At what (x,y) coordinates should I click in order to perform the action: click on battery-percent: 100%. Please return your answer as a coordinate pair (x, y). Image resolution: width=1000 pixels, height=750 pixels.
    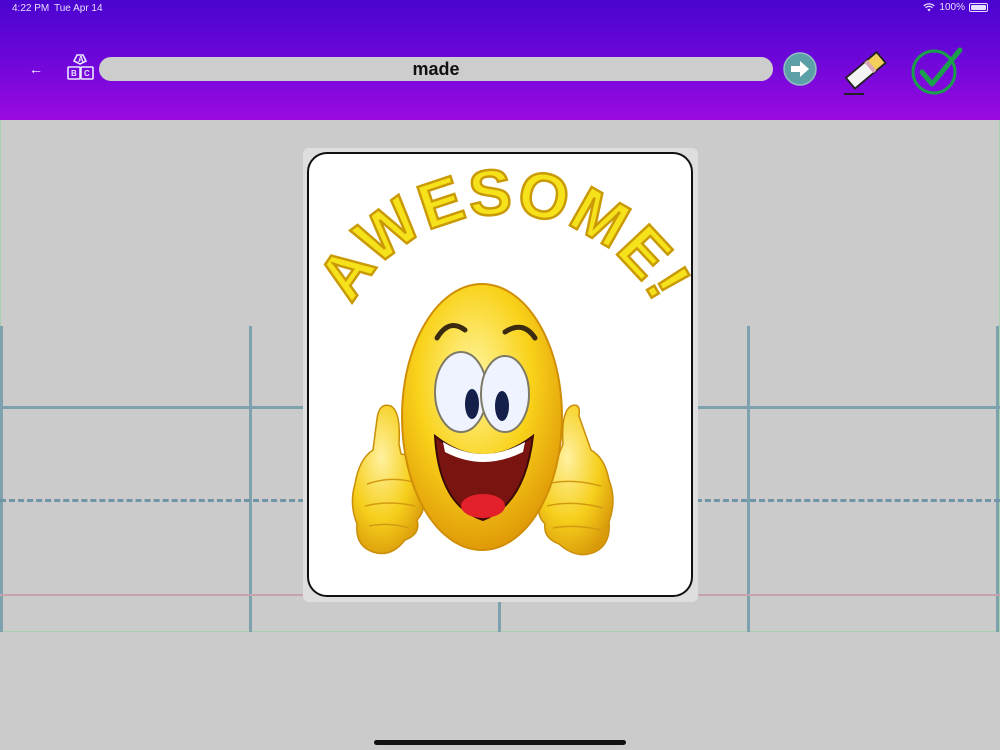
    Looking at the image, I should click on (952, 7).